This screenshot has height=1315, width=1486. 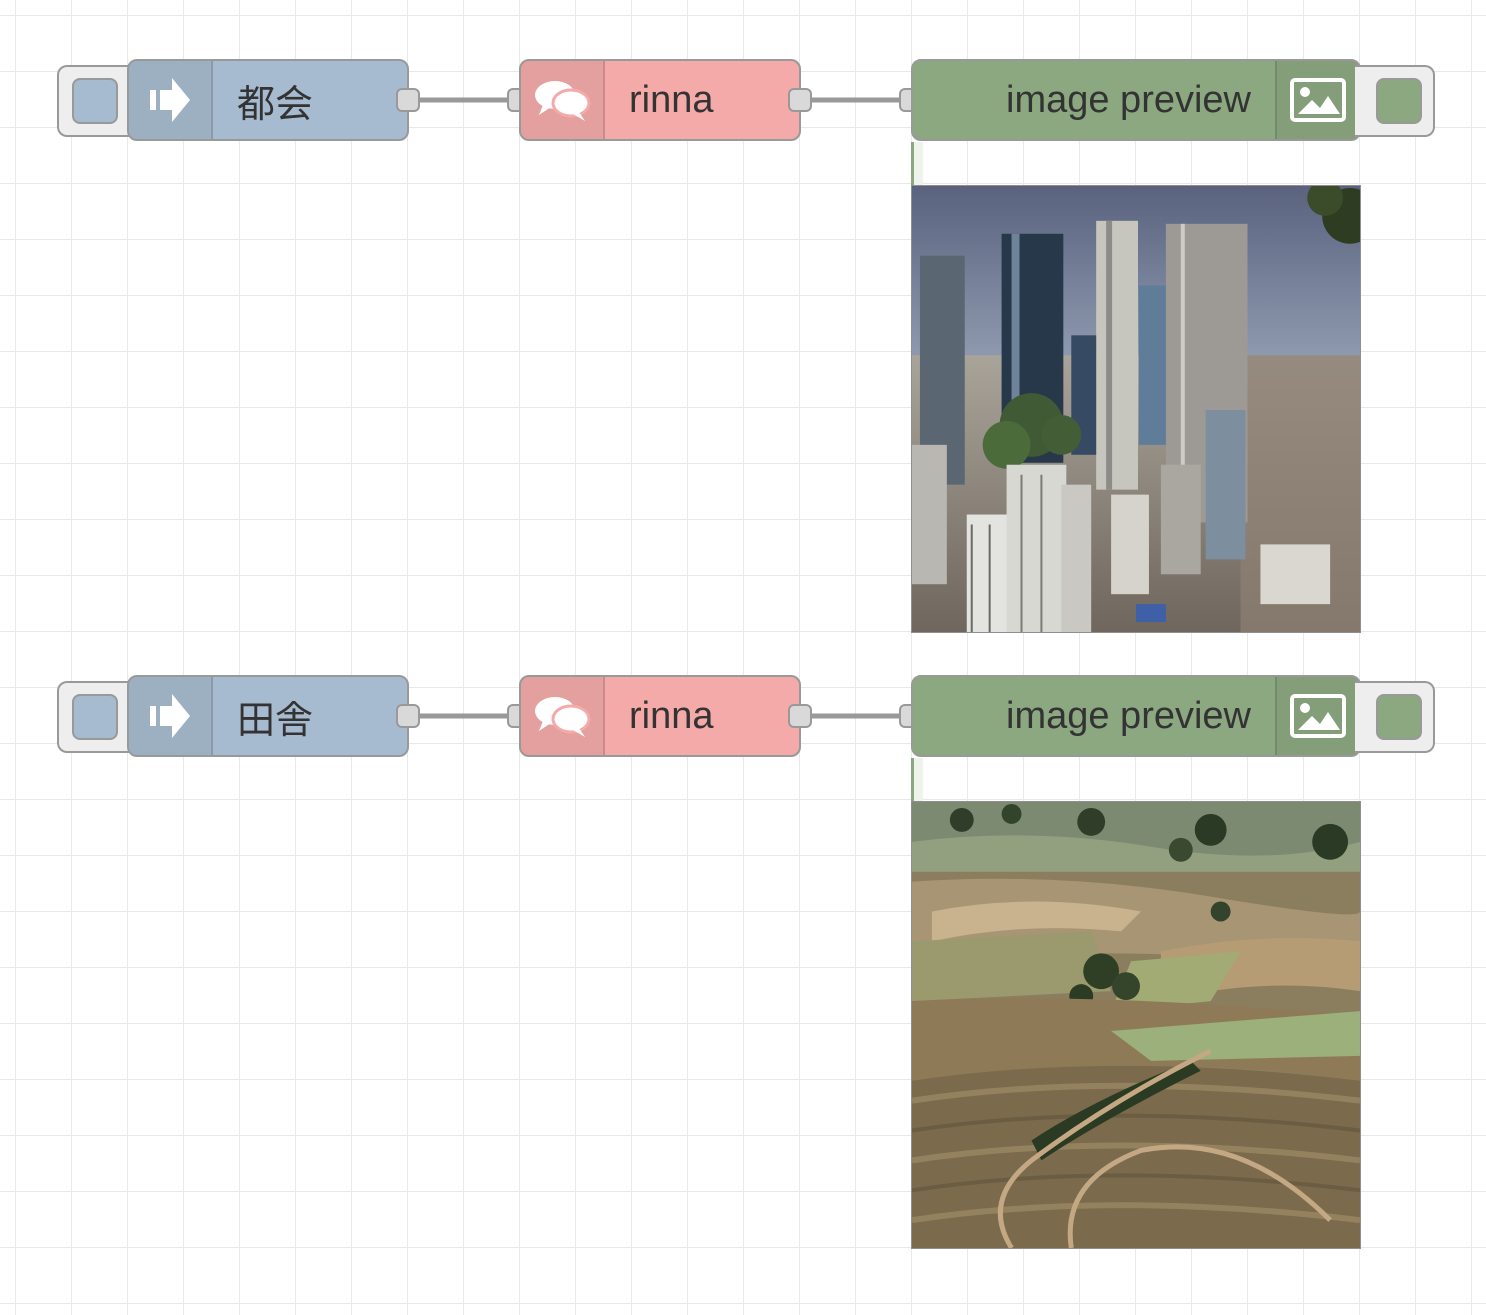 I want to click on countryside-fields-image, so click(x=1136, y=1025).